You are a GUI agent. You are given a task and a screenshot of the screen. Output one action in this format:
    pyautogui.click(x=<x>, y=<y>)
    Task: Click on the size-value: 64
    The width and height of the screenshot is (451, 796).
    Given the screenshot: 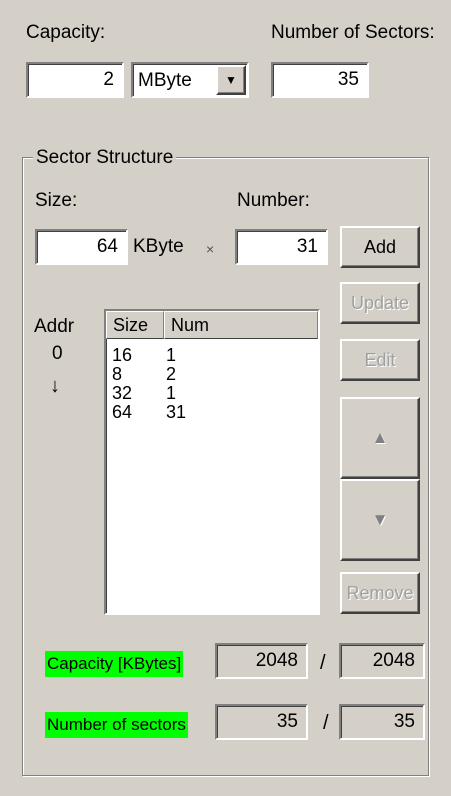 What is the action you would take?
    pyautogui.click(x=107, y=246)
    